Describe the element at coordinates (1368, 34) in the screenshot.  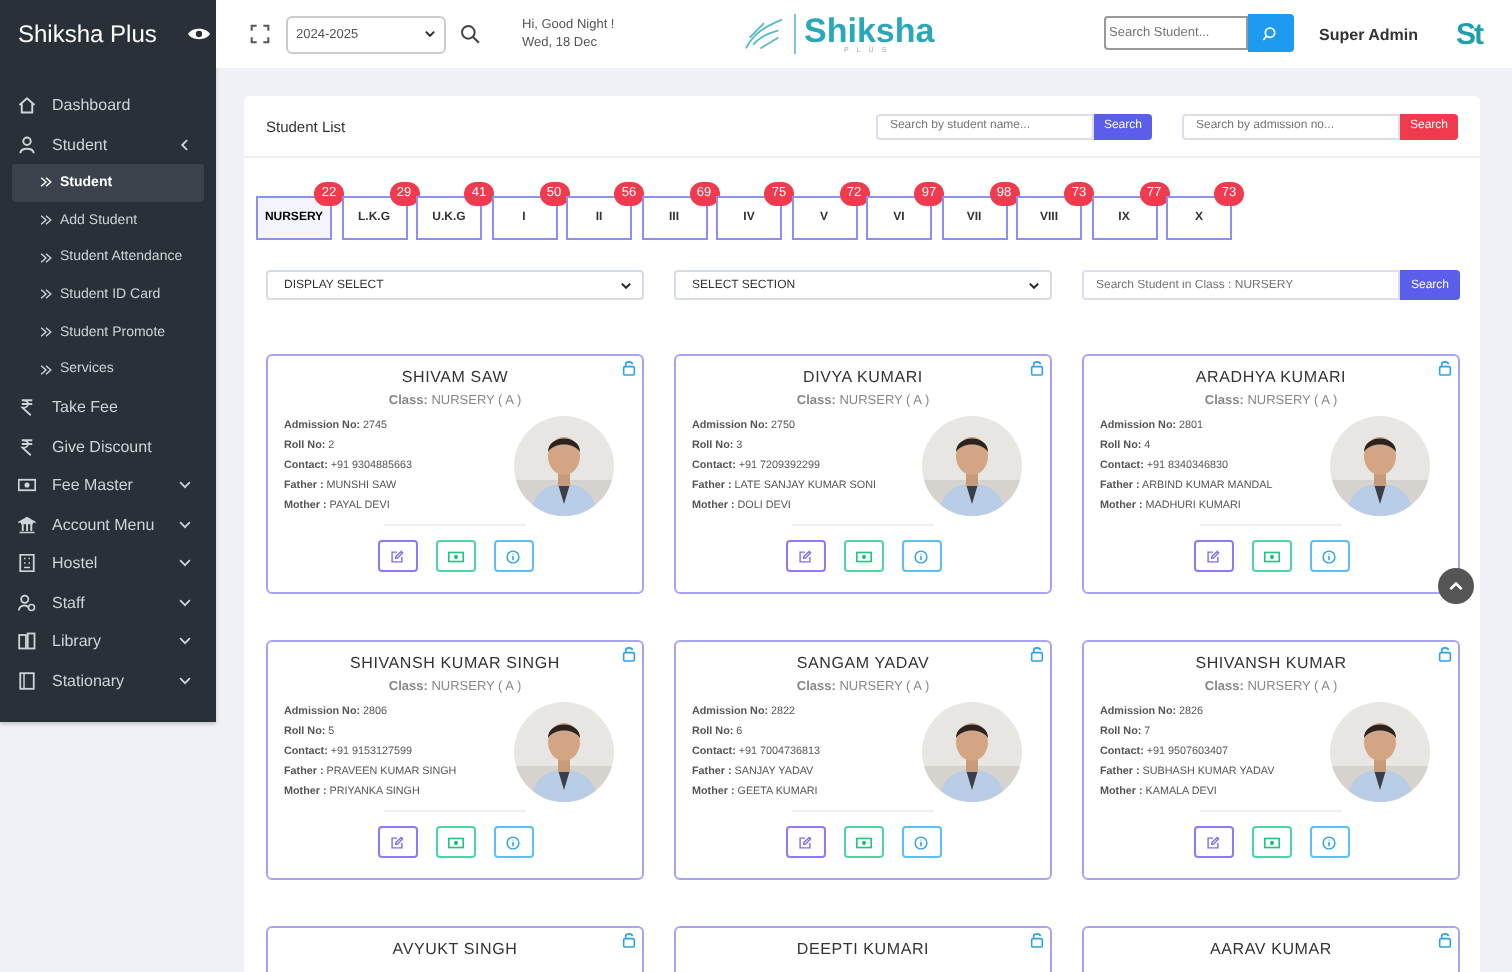
I see `user-name: Super Admin` at that location.